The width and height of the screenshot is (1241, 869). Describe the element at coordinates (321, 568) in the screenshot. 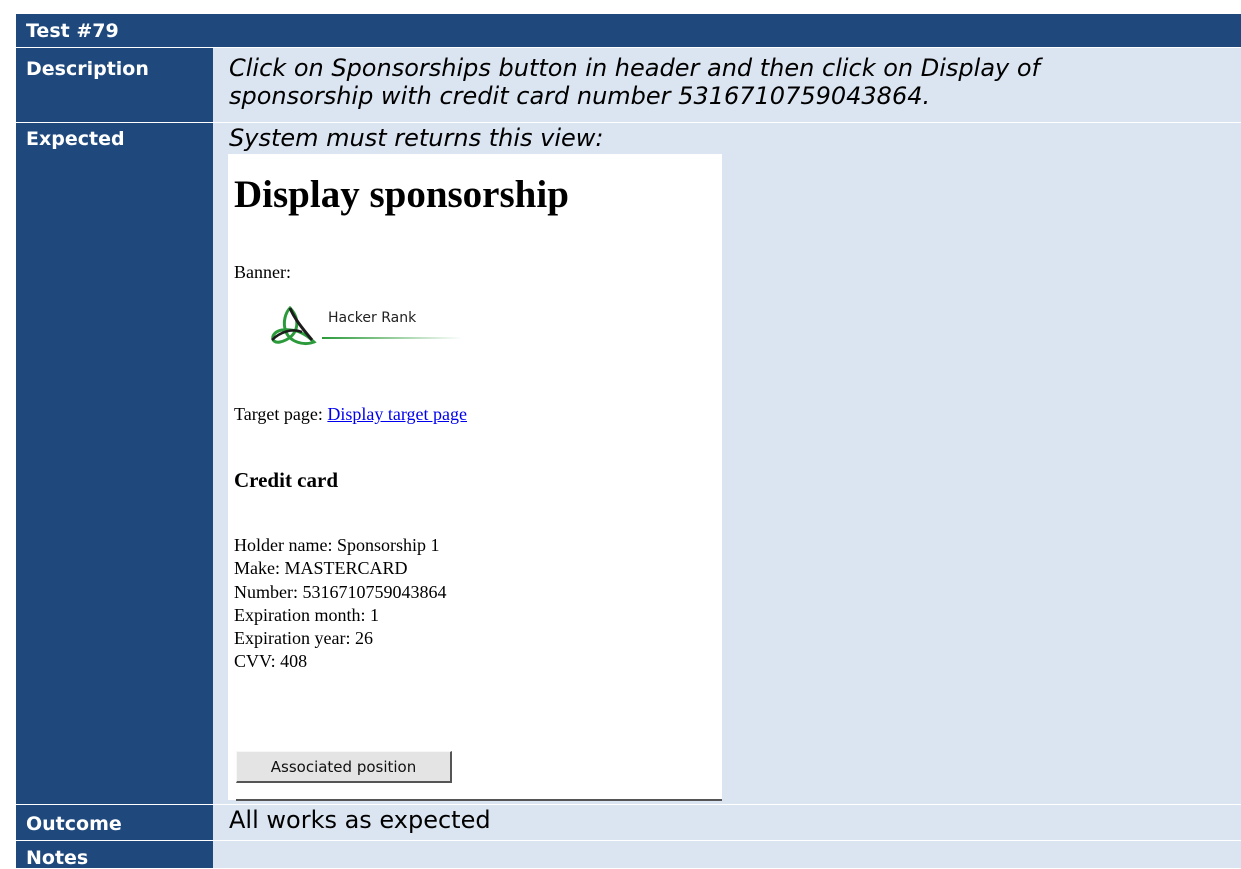

I see `card-make: Make: MASTERCARD` at that location.